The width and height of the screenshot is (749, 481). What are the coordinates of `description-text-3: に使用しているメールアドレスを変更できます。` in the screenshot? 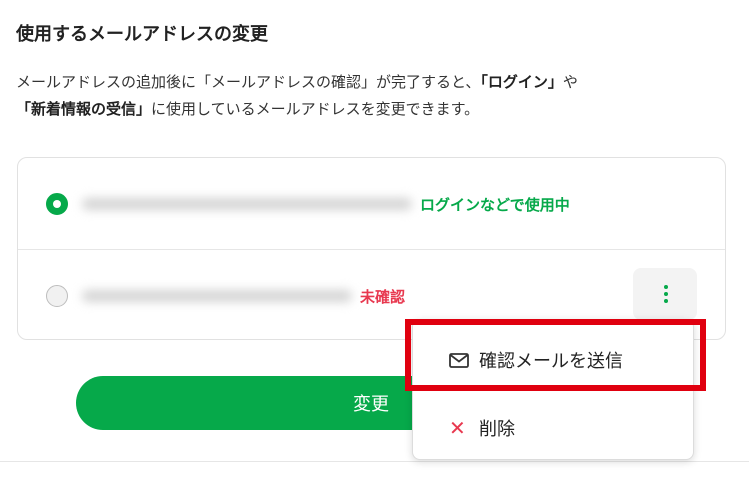 It's located at (315, 109).